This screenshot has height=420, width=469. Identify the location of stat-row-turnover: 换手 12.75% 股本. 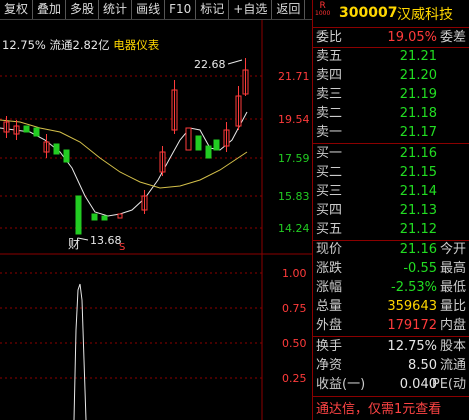
(391, 346).